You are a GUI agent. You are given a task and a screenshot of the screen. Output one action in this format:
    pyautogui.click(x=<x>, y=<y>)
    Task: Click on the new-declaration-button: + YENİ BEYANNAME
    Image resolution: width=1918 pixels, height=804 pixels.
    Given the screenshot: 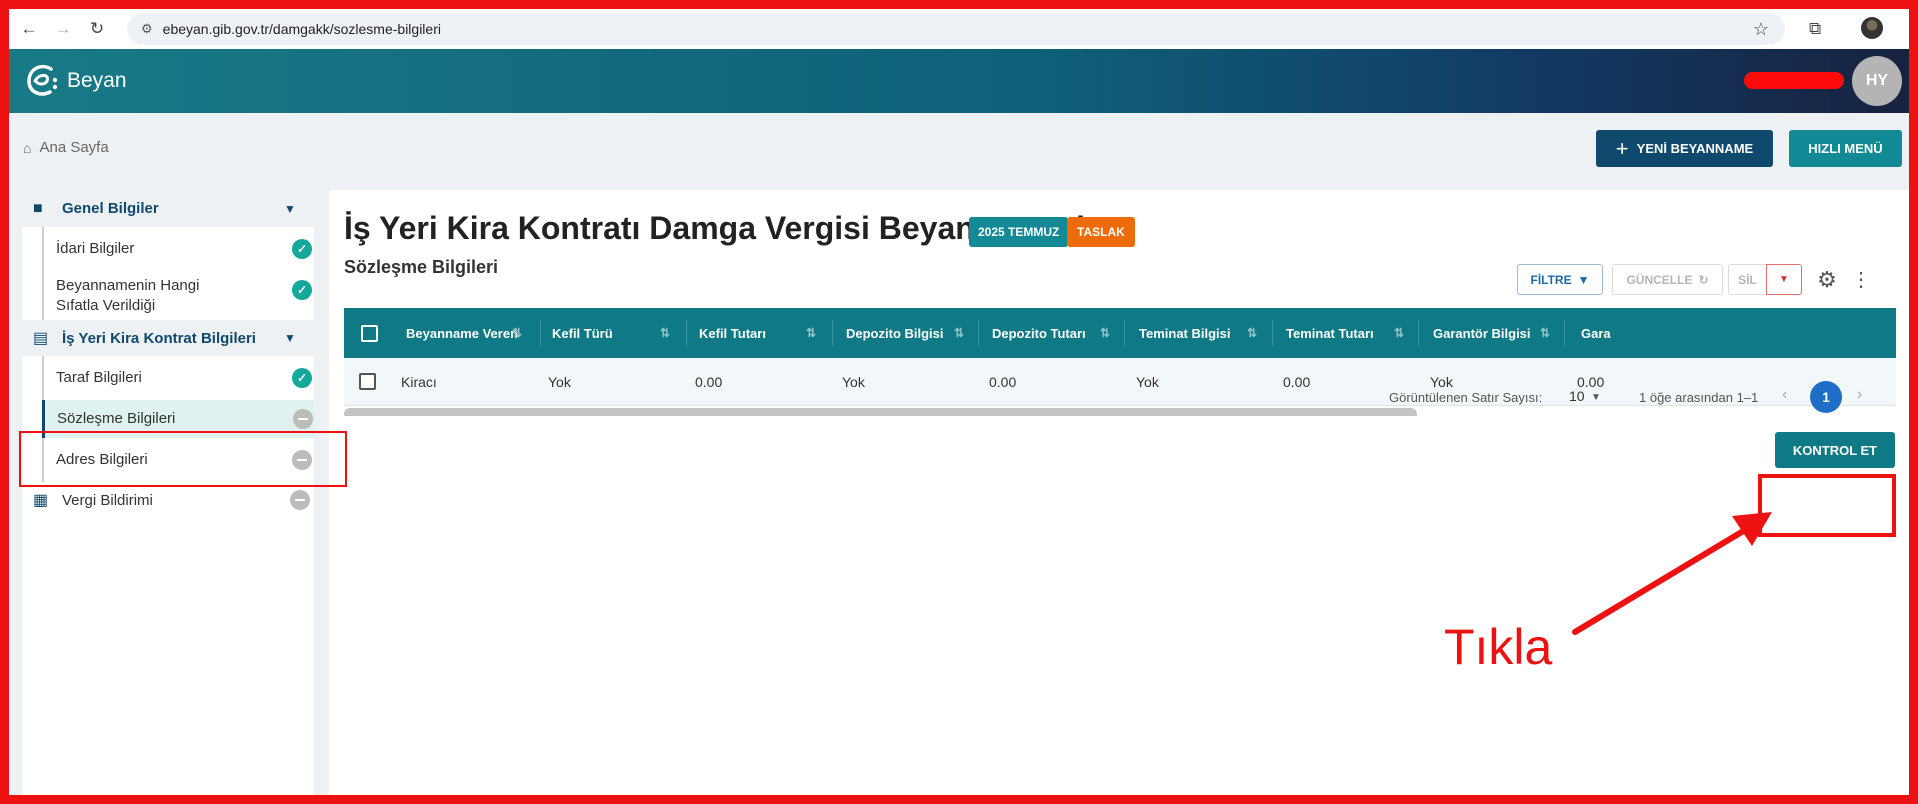 What is the action you would take?
    pyautogui.click(x=1684, y=148)
    